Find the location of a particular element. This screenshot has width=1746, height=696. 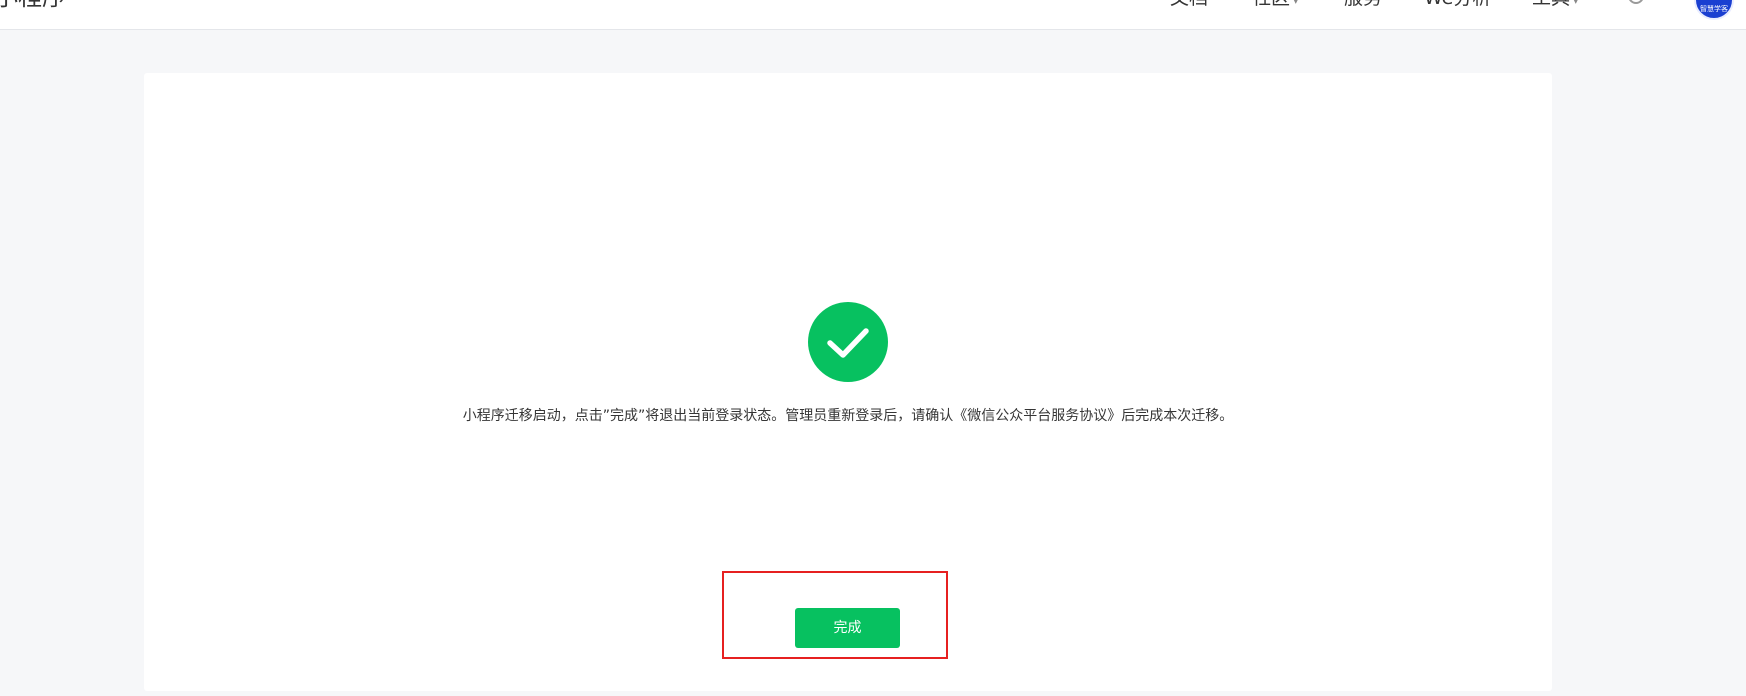

nav-item-services: 服务 is located at coordinates (1363, 6).